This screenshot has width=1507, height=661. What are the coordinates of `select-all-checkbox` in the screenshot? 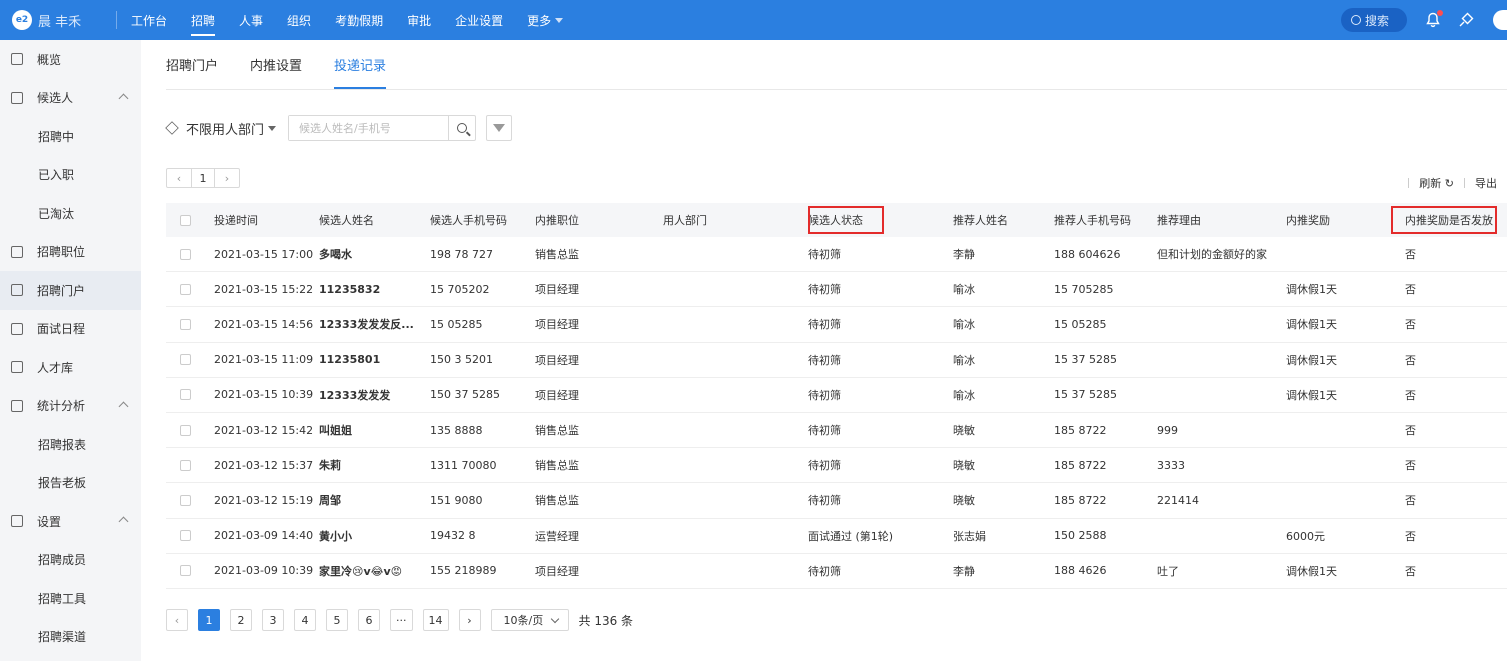 It's located at (185, 220).